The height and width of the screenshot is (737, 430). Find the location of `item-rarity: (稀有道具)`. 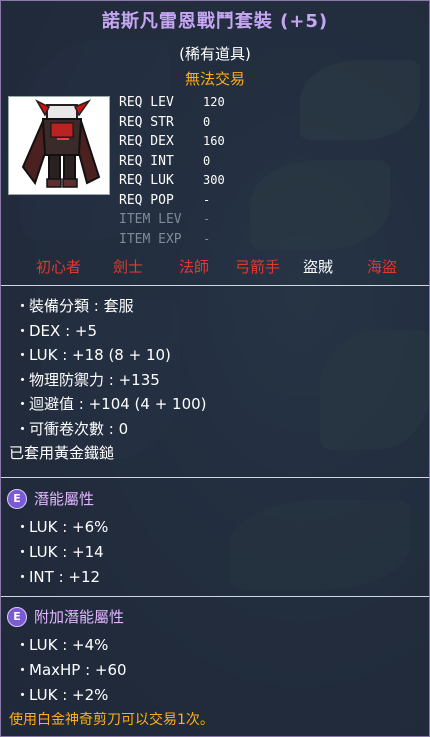

item-rarity: (稀有道具) is located at coordinates (215, 54).